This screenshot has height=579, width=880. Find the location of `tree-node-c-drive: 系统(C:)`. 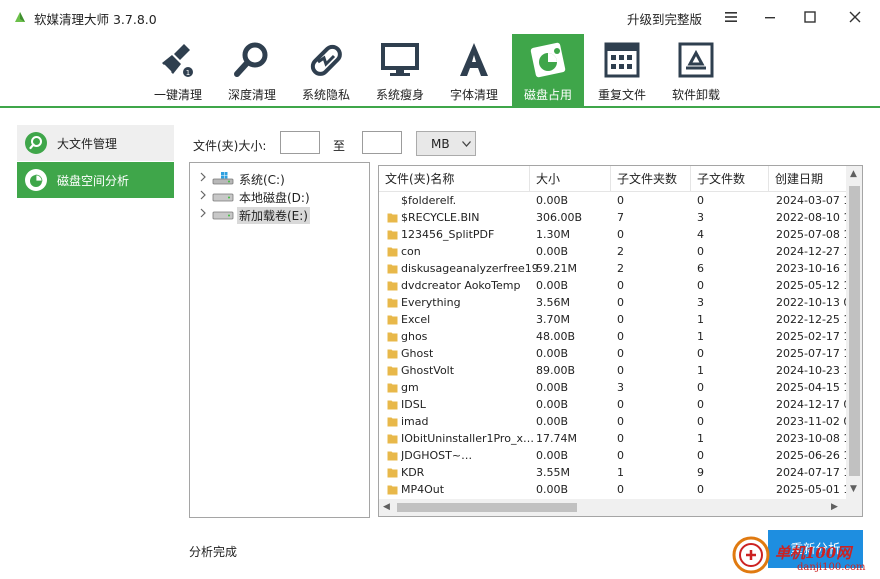

tree-node-c-drive: 系统(C:) is located at coordinates (278, 178).